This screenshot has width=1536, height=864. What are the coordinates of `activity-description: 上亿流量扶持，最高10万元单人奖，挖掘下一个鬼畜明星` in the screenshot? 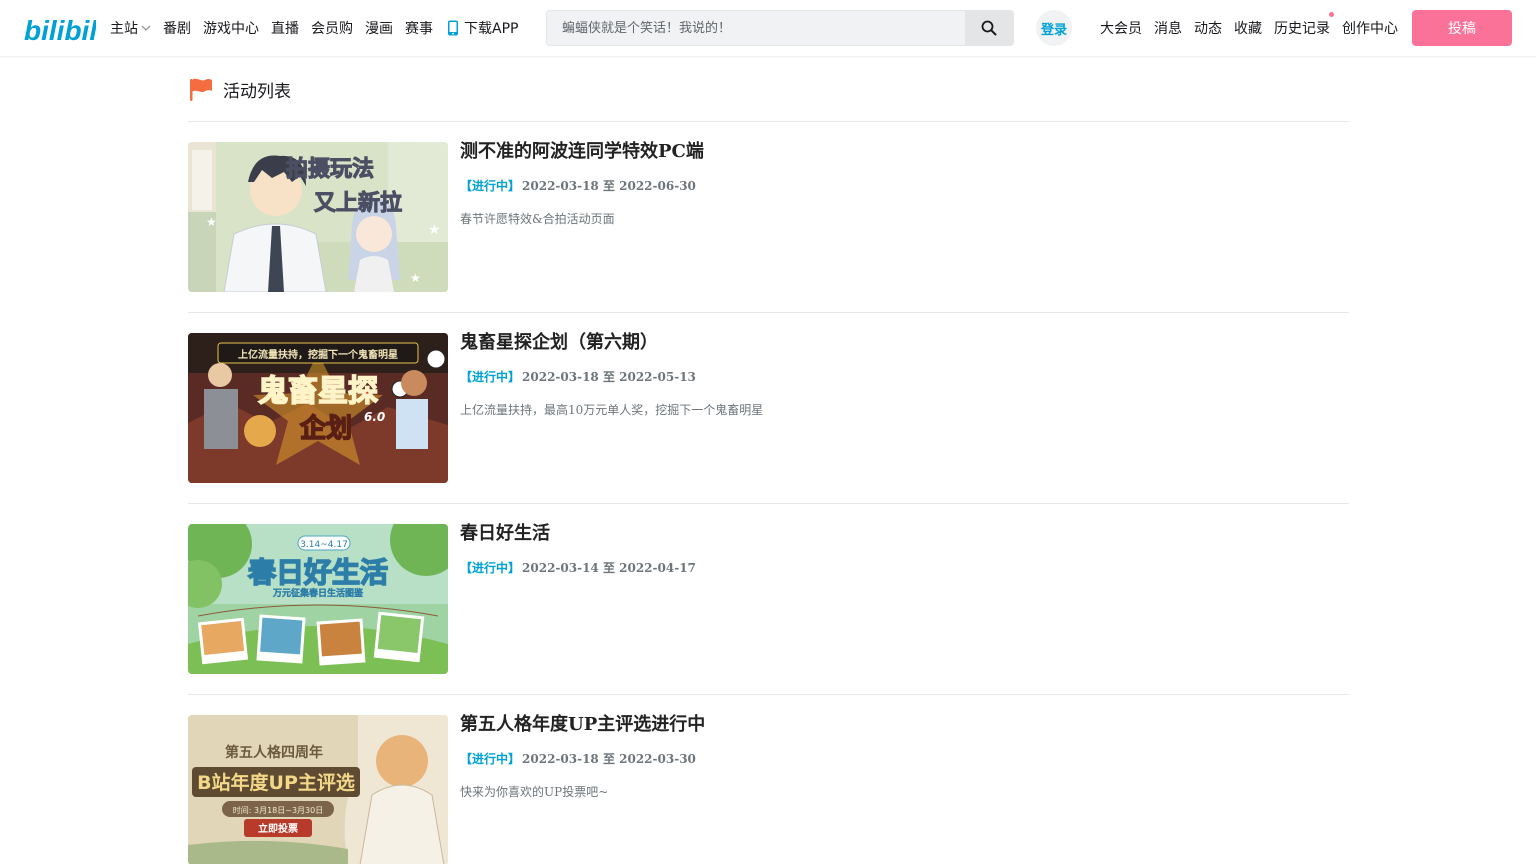 It's located at (612, 410).